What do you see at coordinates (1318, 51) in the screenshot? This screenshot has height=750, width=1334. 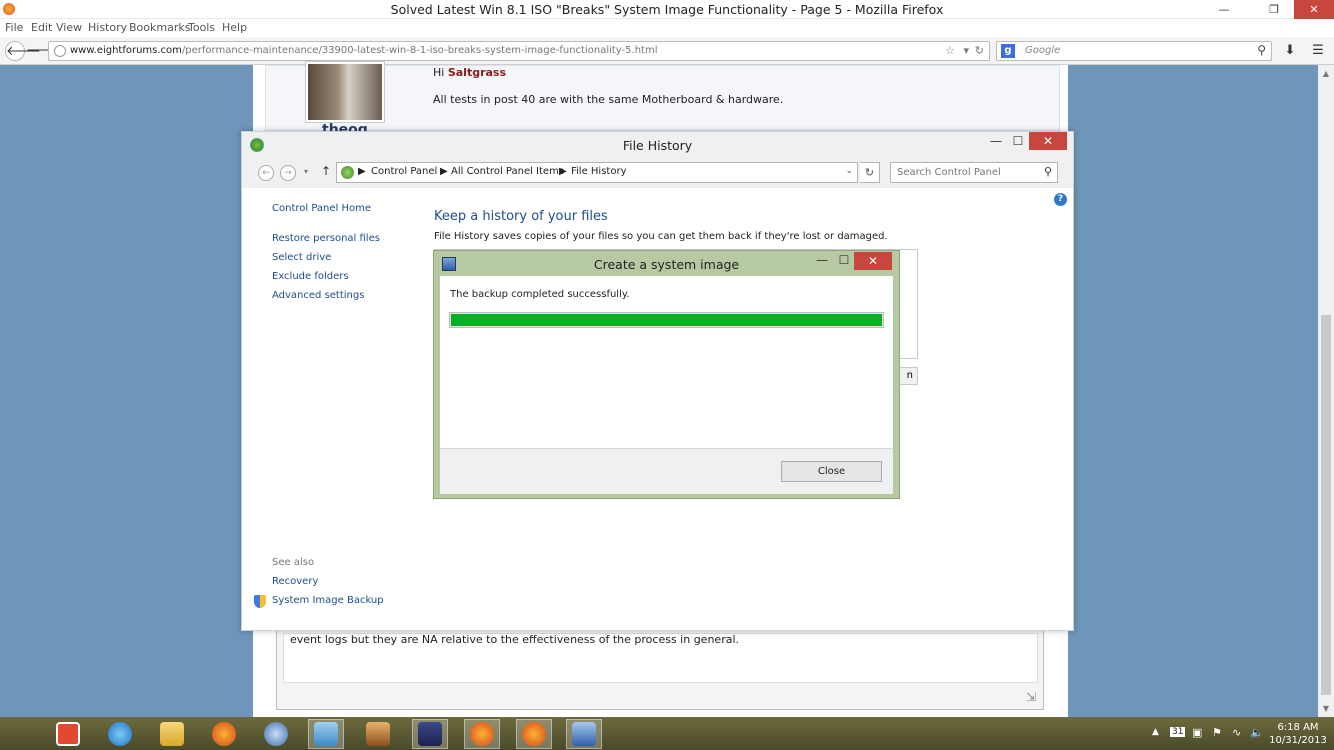 I see `menu-icon: ☰` at bounding box center [1318, 51].